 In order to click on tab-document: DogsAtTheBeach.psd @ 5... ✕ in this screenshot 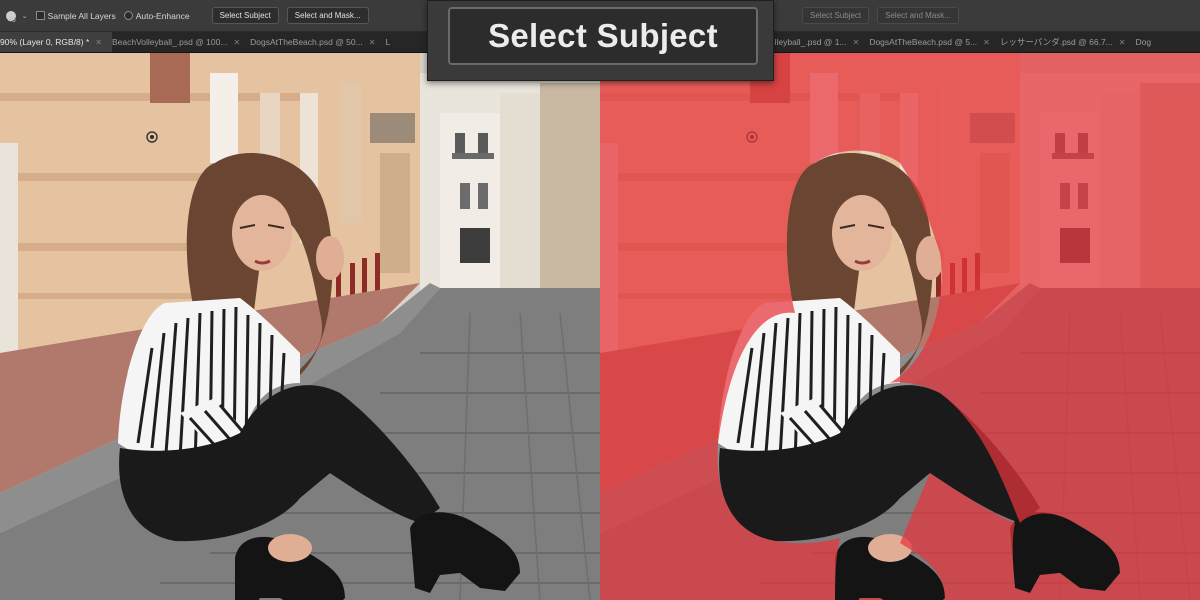, I will do `click(934, 42)`.